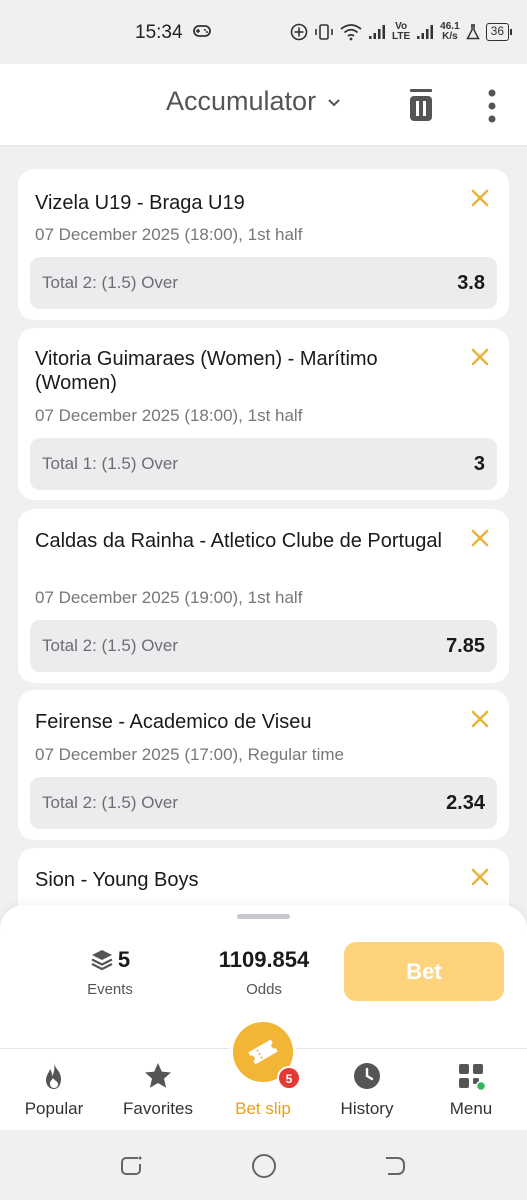 This screenshot has height=1200, width=527. I want to click on bet-selection: Total 2: (1.5) Over 2.34, so click(263, 803).